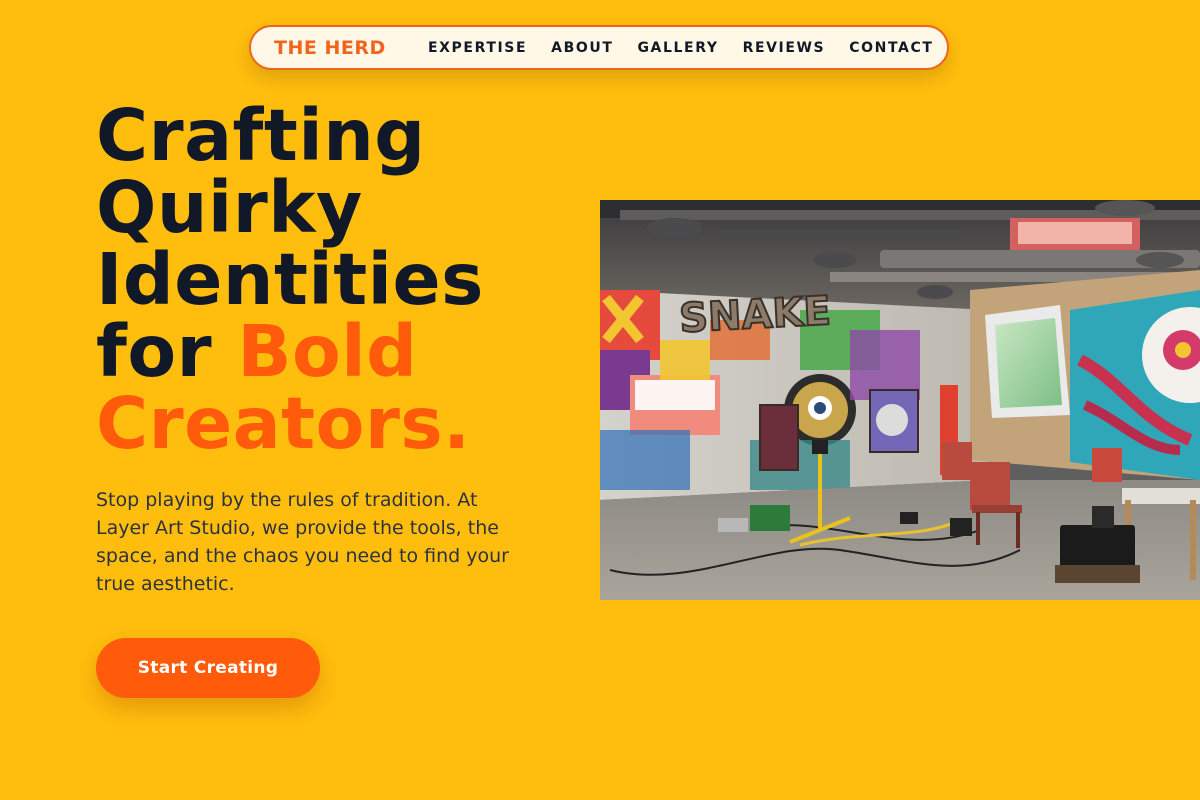  Describe the element at coordinates (755, 315) in the screenshot. I see `graffiti-tag-text: SNAKE` at that location.